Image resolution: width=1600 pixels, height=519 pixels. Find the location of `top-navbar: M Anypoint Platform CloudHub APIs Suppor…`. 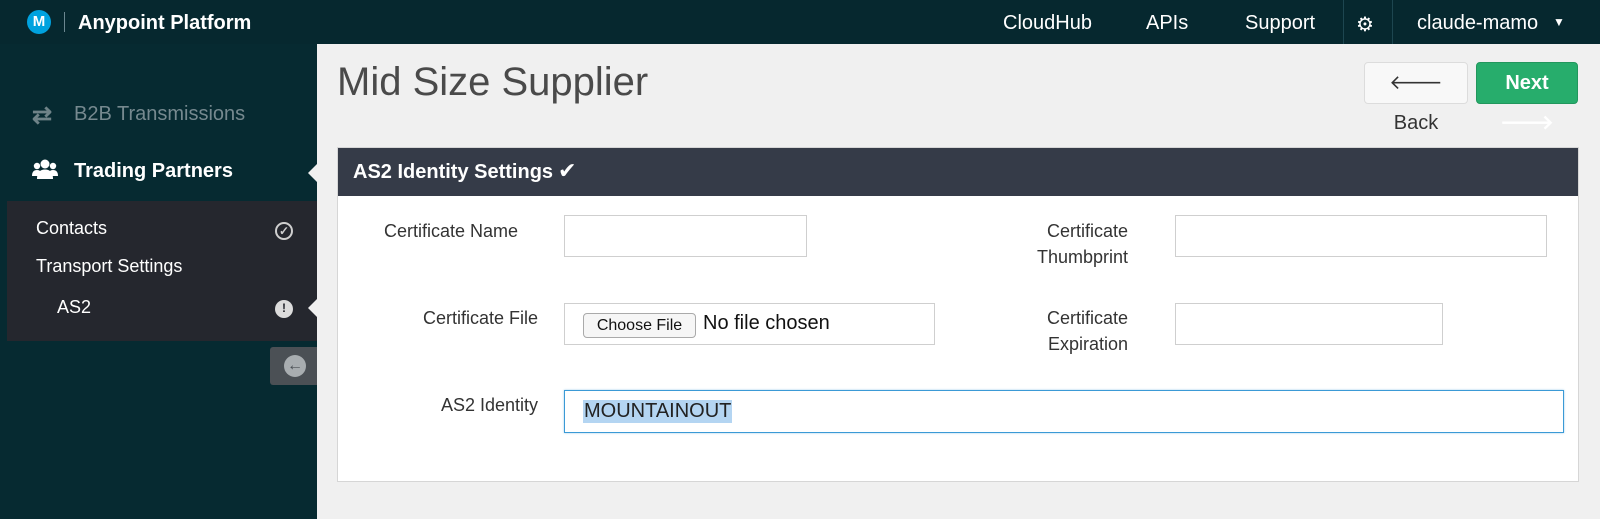

top-navbar: M Anypoint Platform CloudHub APIs Suppor… is located at coordinates (800, 22).